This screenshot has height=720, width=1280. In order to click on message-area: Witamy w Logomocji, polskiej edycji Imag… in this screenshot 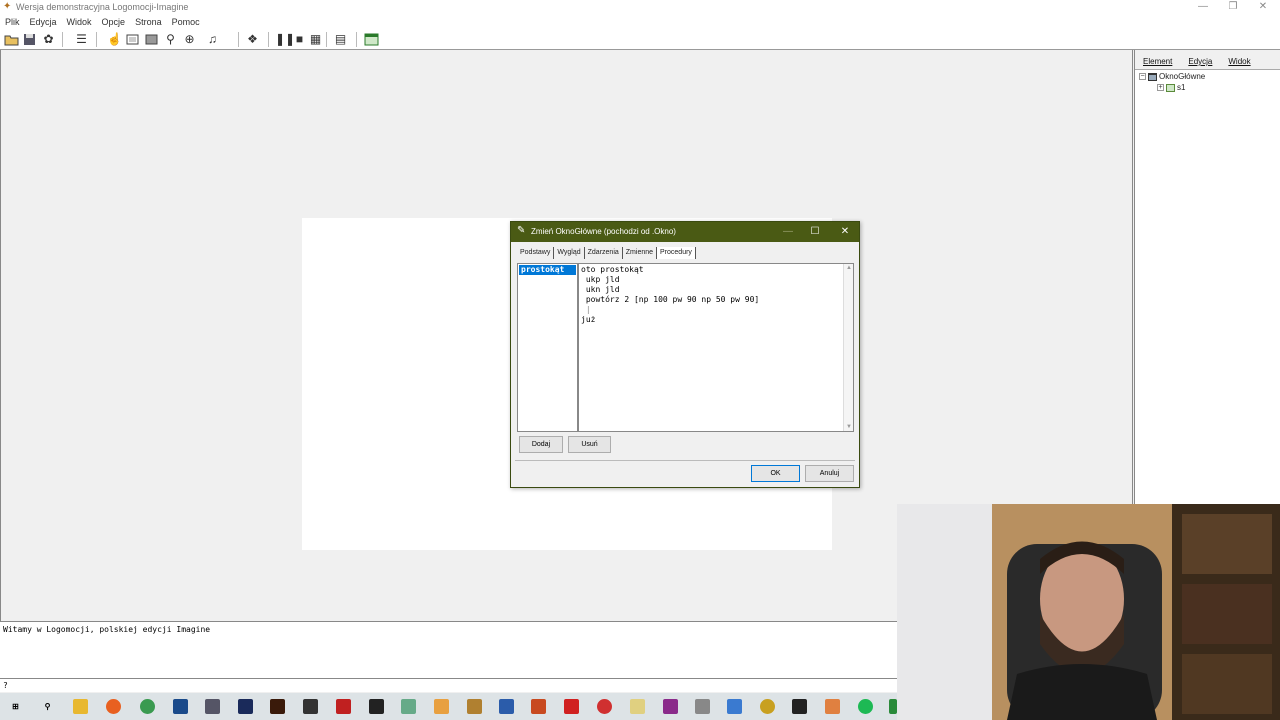, I will do `click(448, 649)`.